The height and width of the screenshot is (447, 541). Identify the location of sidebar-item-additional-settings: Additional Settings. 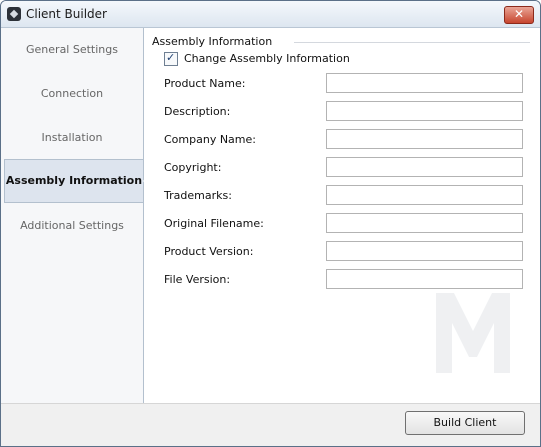
(72, 226).